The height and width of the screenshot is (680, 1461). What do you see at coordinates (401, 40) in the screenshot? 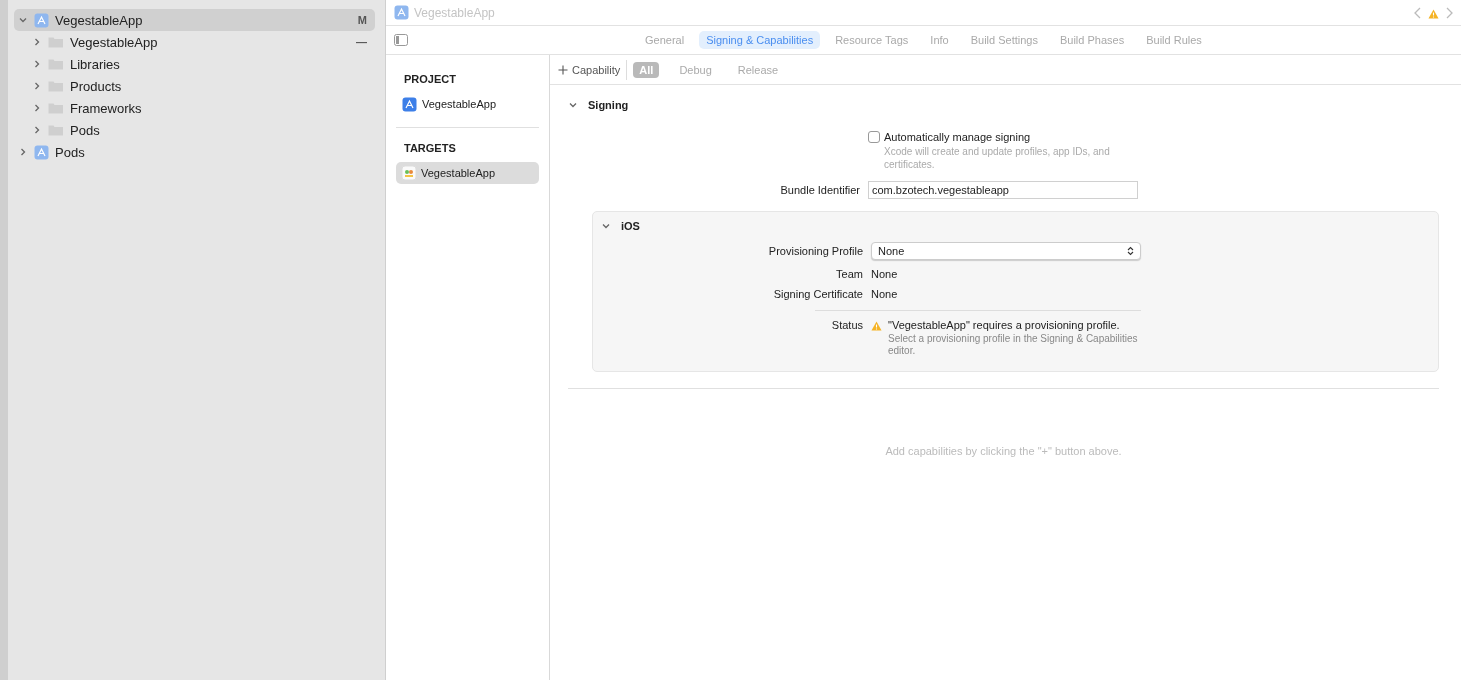
I see `sidebar-toggle-icon` at bounding box center [401, 40].